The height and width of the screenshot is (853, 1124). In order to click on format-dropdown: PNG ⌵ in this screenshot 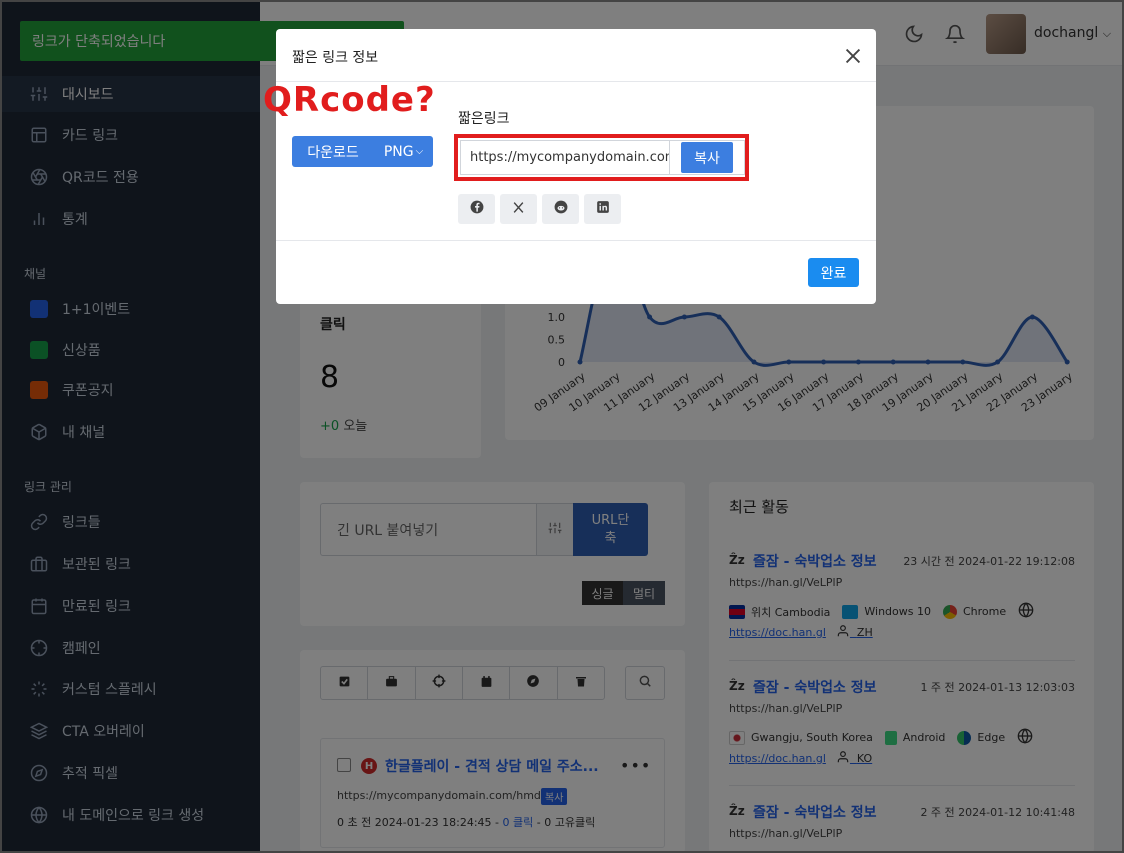, I will do `click(403, 151)`.